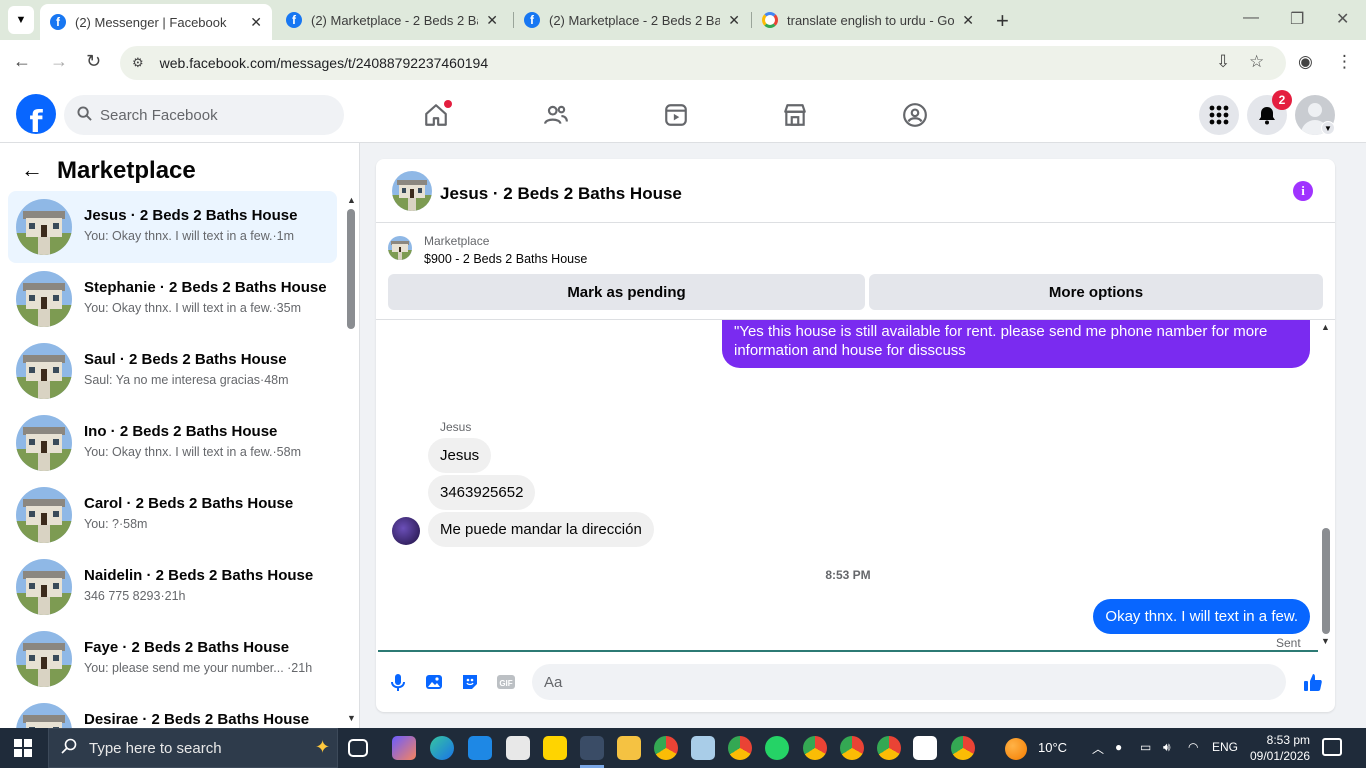  Describe the element at coordinates (777, 748) in the screenshot. I see `whatsapp-icon` at that location.